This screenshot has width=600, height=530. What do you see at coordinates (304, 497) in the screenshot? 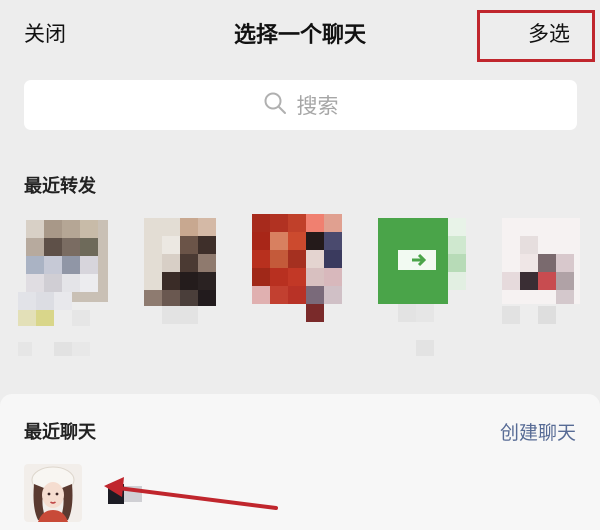
I see `chat-list-item` at bounding box center [304, 497].